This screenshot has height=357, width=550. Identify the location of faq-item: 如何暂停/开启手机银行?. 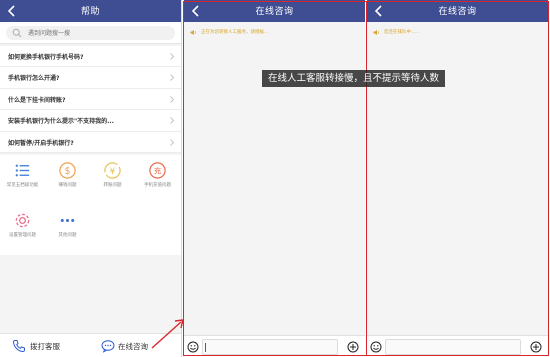
(90, 142).